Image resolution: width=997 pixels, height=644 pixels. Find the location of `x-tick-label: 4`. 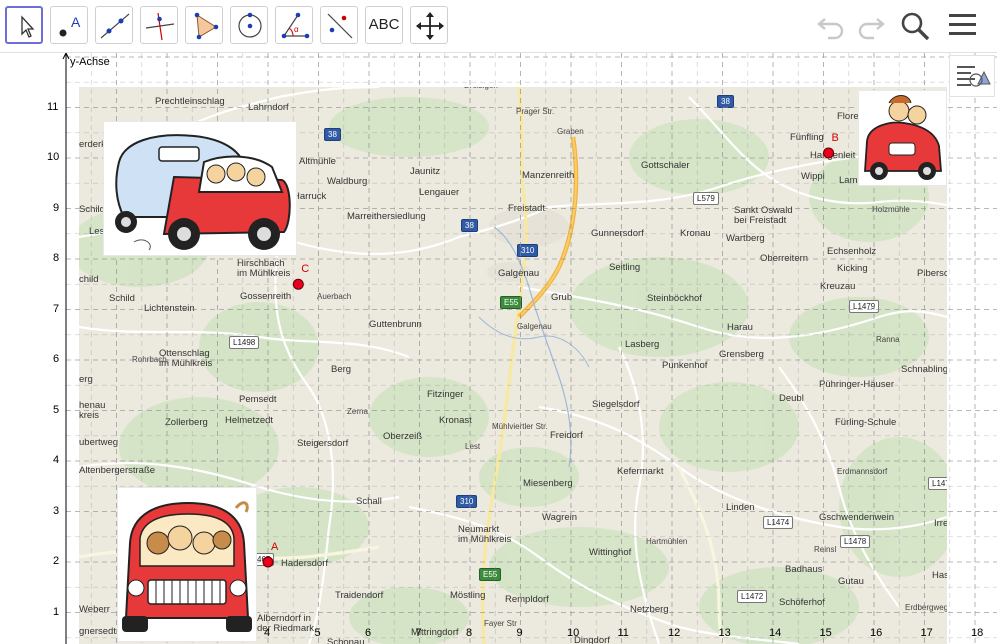

x-tick-label: 4 is located at coordinates (267, 633).